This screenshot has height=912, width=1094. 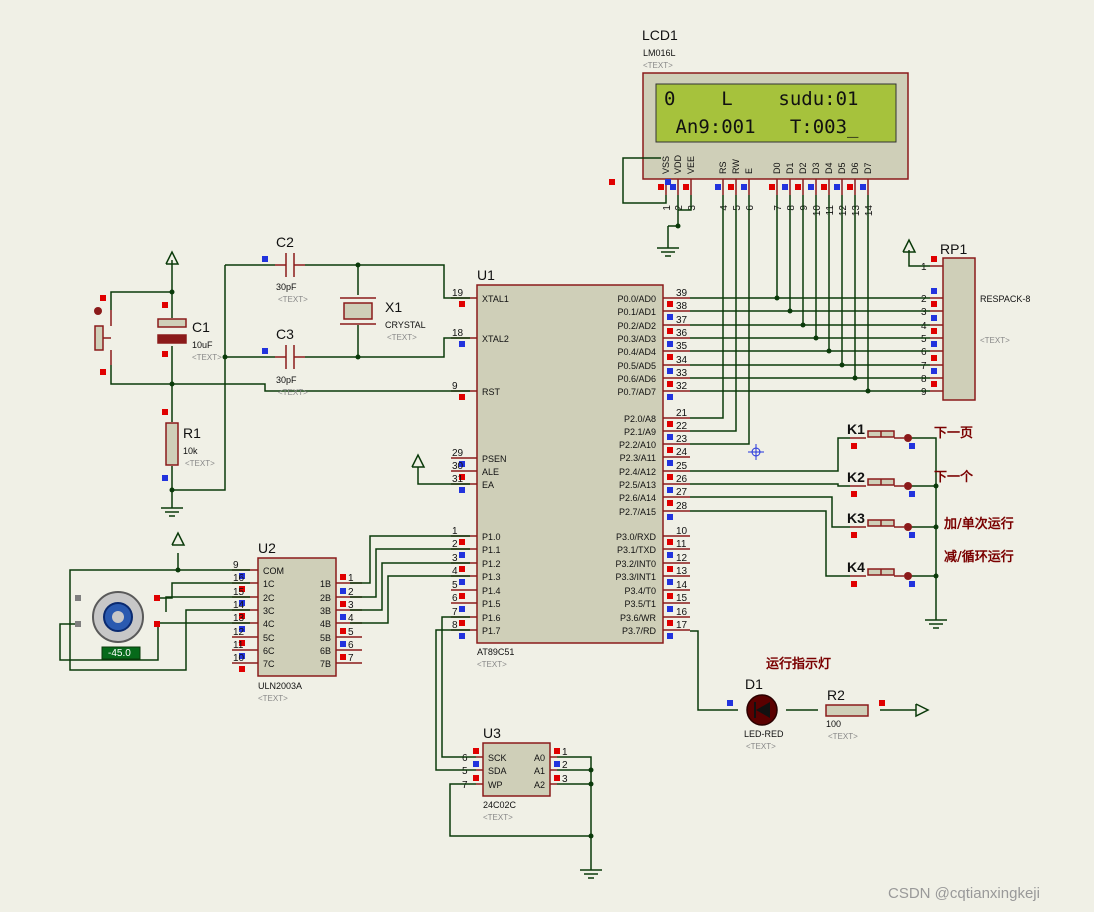 What do you see at coordinates (959, 329) in the screenshot?
I see `rp1-body` at bounding box center [959, 329].